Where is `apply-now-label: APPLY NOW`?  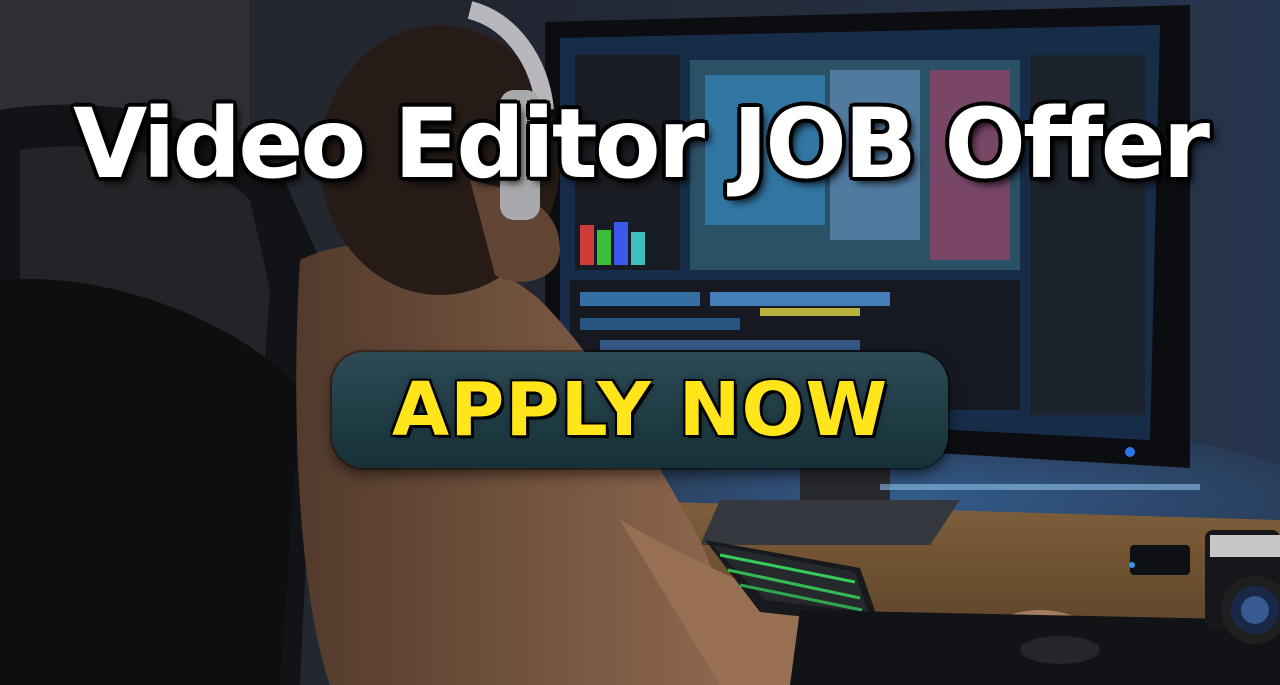
apply-now-label: APPLY NOW is located at coordinates (640, 410).